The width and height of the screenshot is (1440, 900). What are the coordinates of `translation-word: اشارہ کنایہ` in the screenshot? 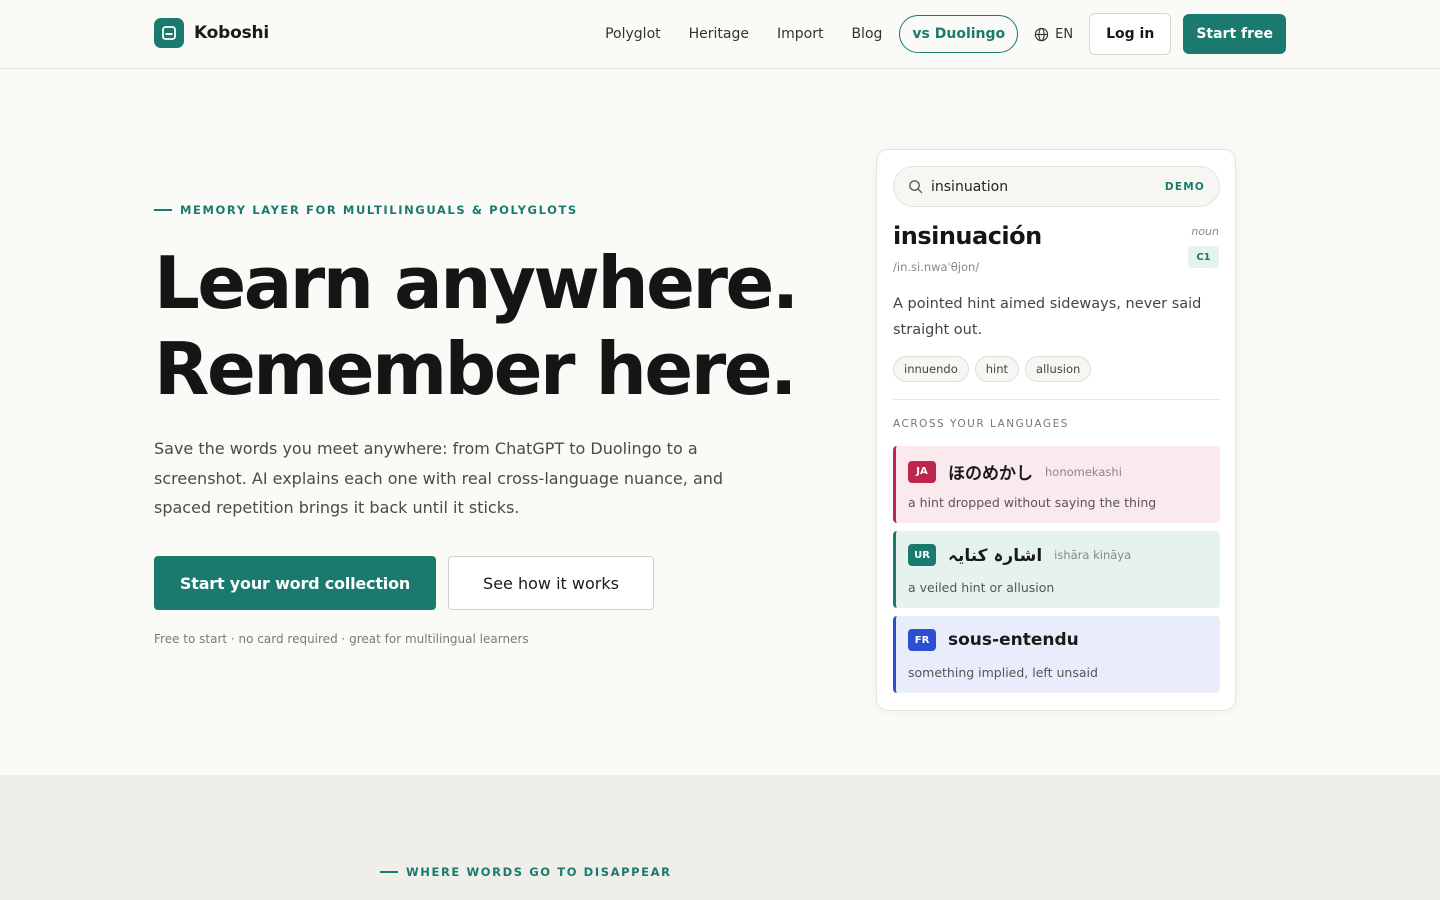 It's located at (995, 555).